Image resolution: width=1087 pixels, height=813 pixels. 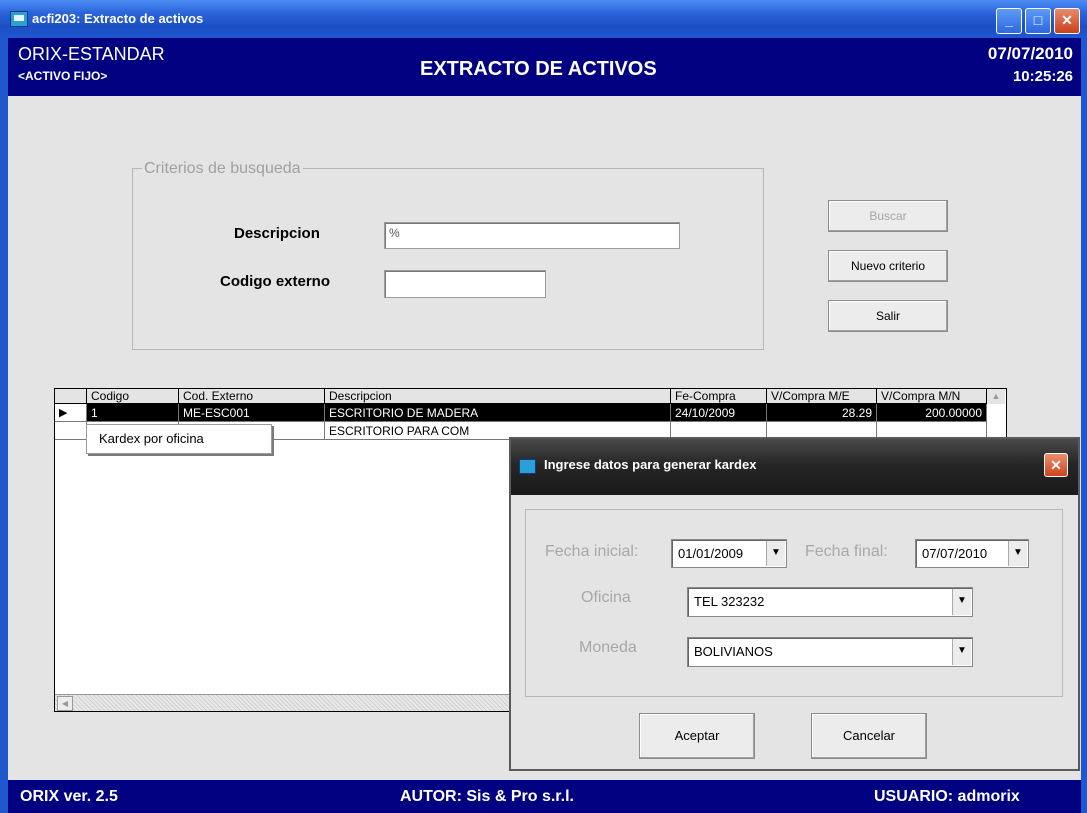 I want to click on oficina-label: Oficina, so click(x=606, y=597).